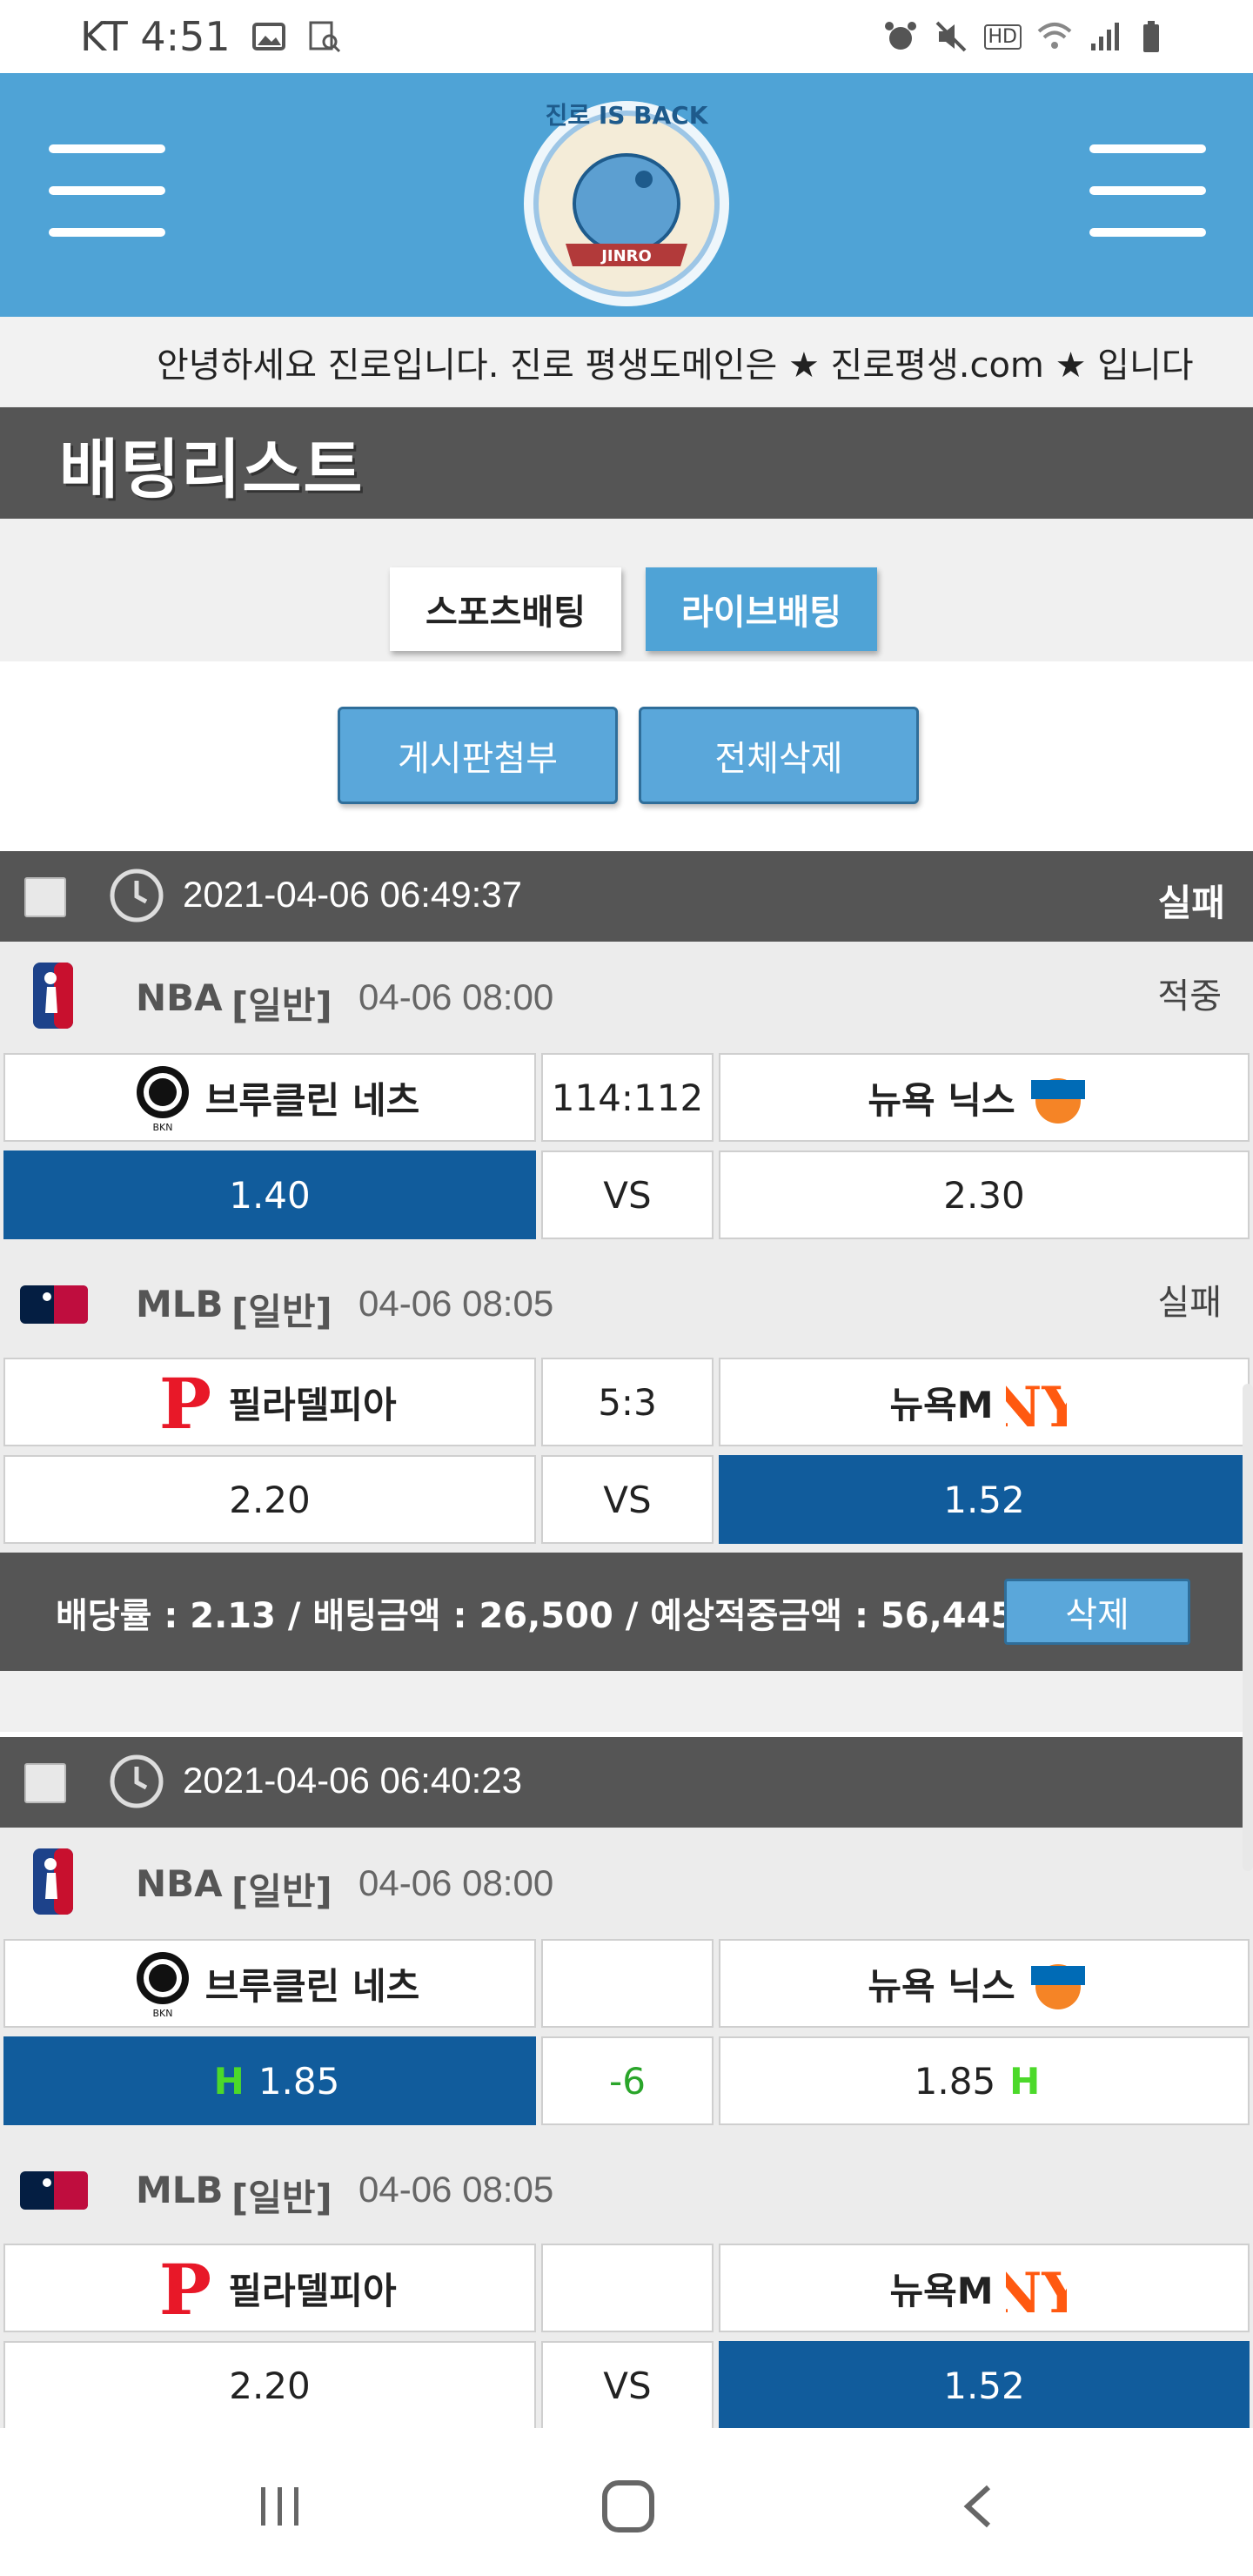  I want to click on page-title: 배팅리스트, so click(212, 470).